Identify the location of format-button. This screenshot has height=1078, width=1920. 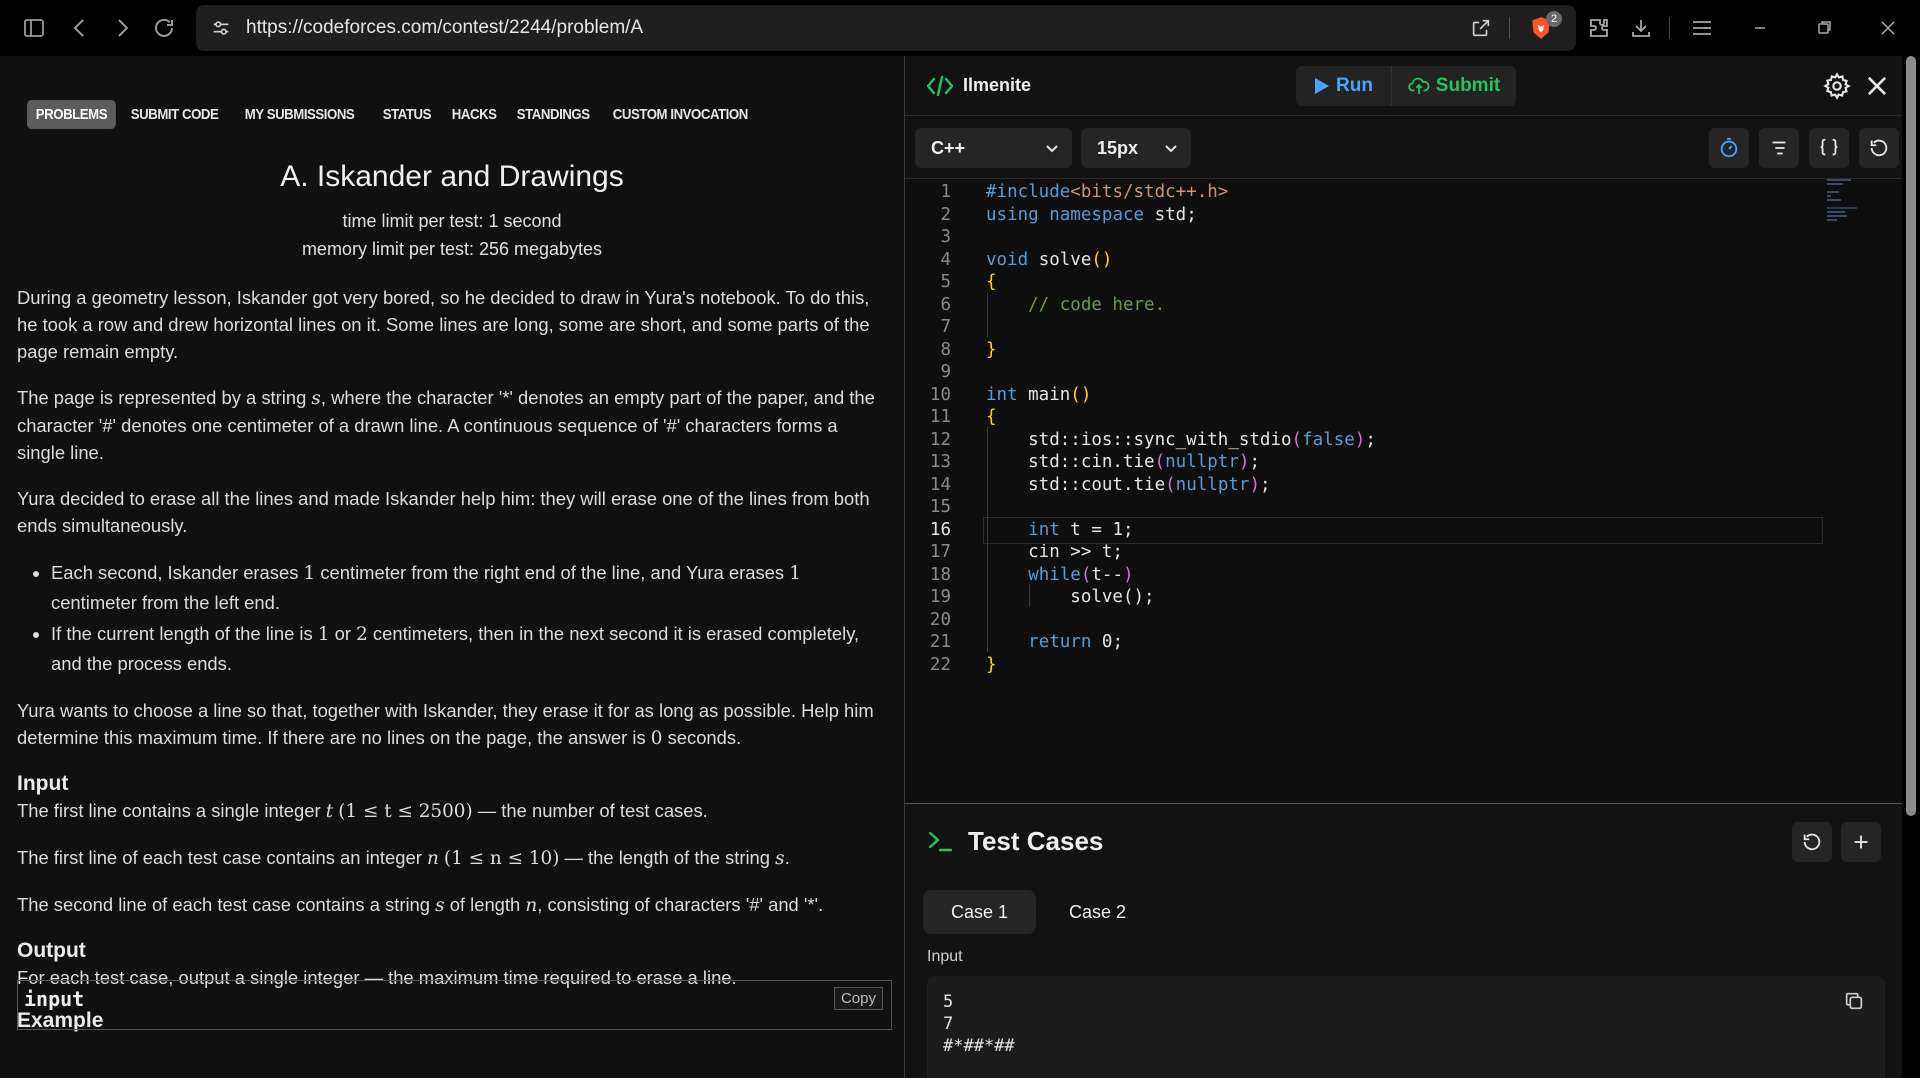
(1779, 148).